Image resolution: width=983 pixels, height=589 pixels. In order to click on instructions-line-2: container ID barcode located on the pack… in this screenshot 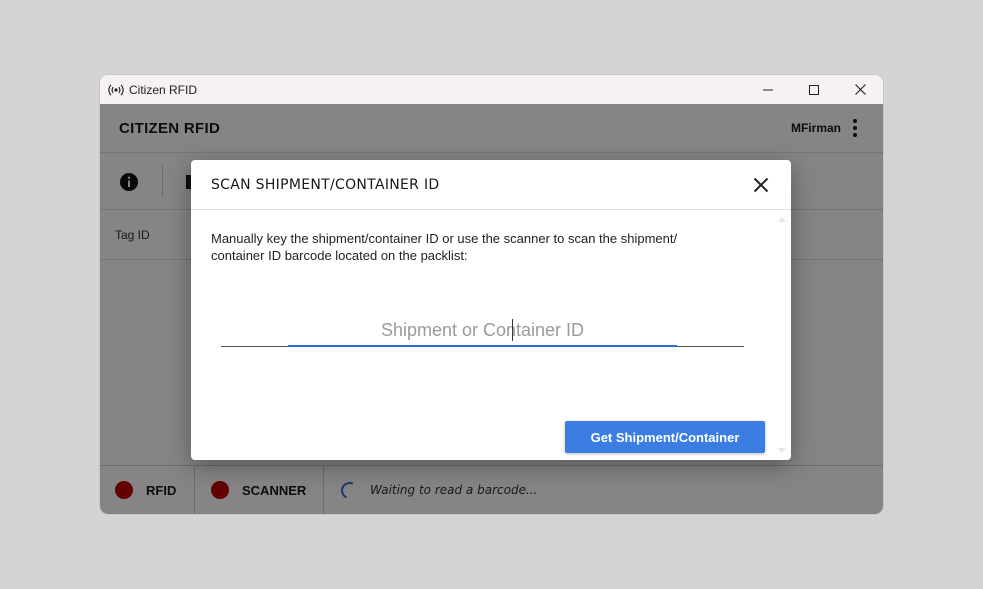, I will do `click(339, 255)`.